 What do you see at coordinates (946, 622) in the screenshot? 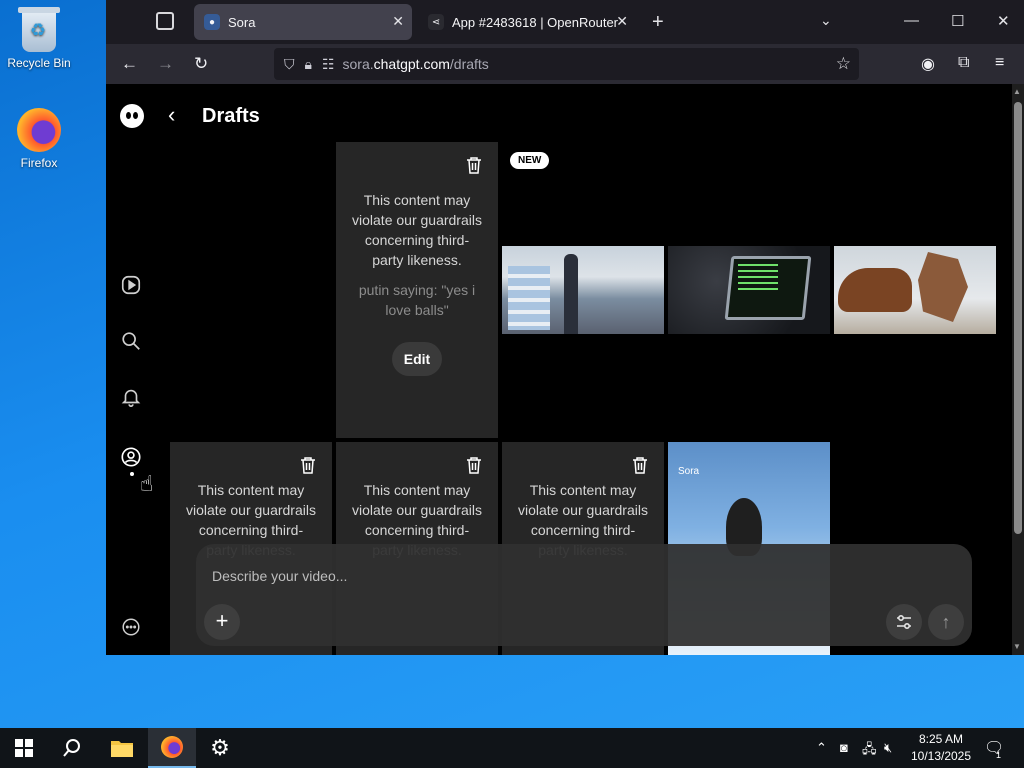
I see `send-arrow-button: ↑` at bounding box center [946, 622].